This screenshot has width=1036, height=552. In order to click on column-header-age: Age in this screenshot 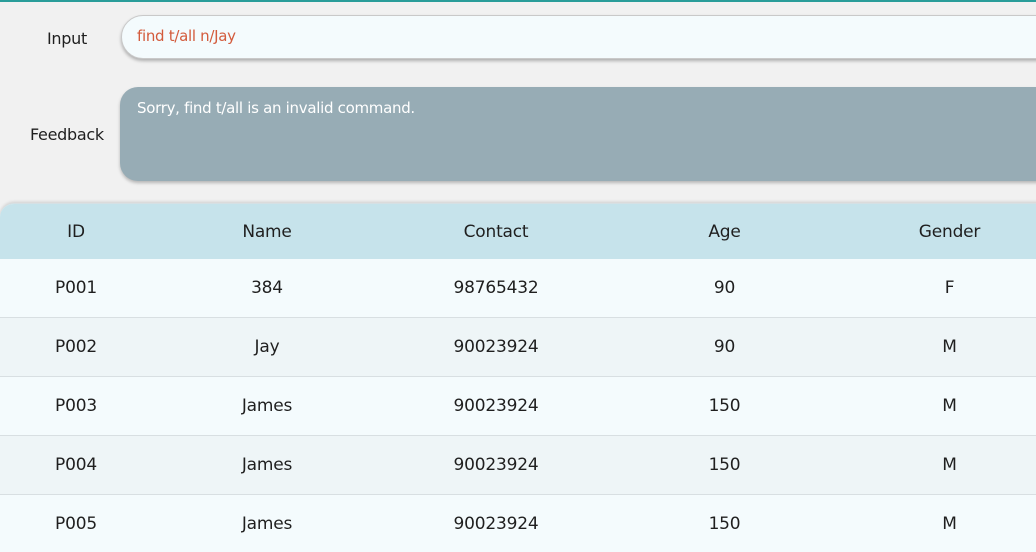, I will do `click(724, 231)`.